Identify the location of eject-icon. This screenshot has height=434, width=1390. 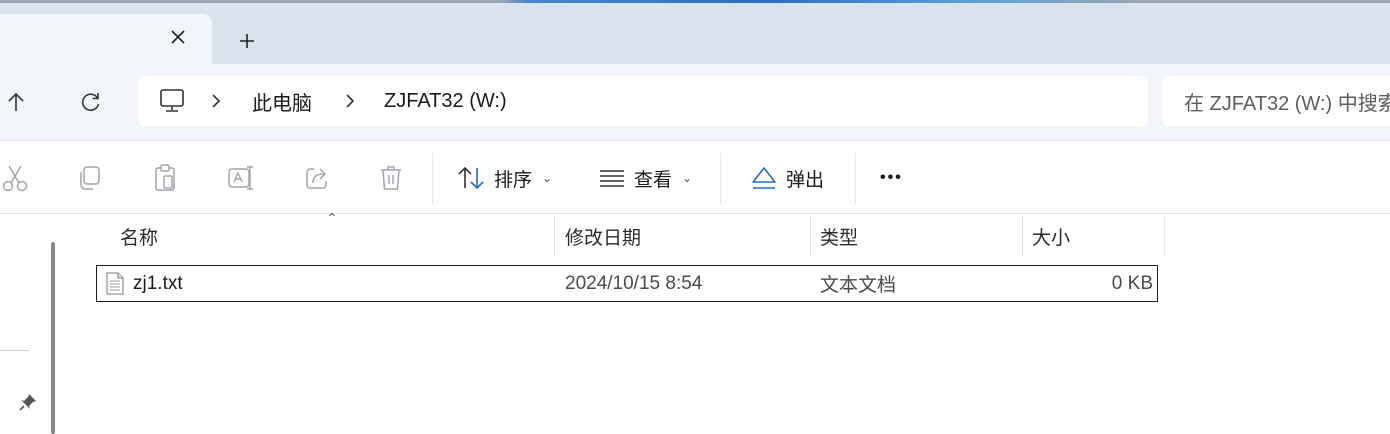
(764, 178).